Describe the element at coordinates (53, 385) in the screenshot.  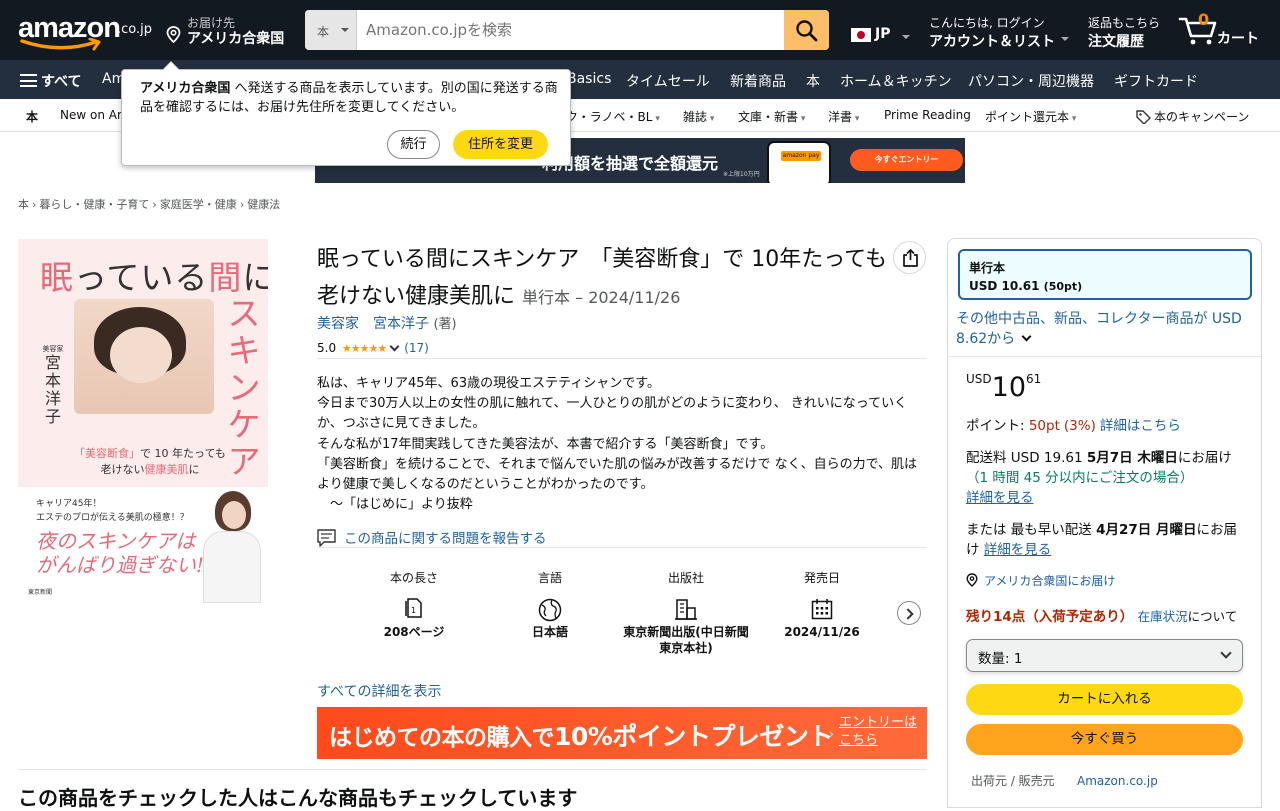
I see `cover-author: 美容家 宮本洋子` at that location.